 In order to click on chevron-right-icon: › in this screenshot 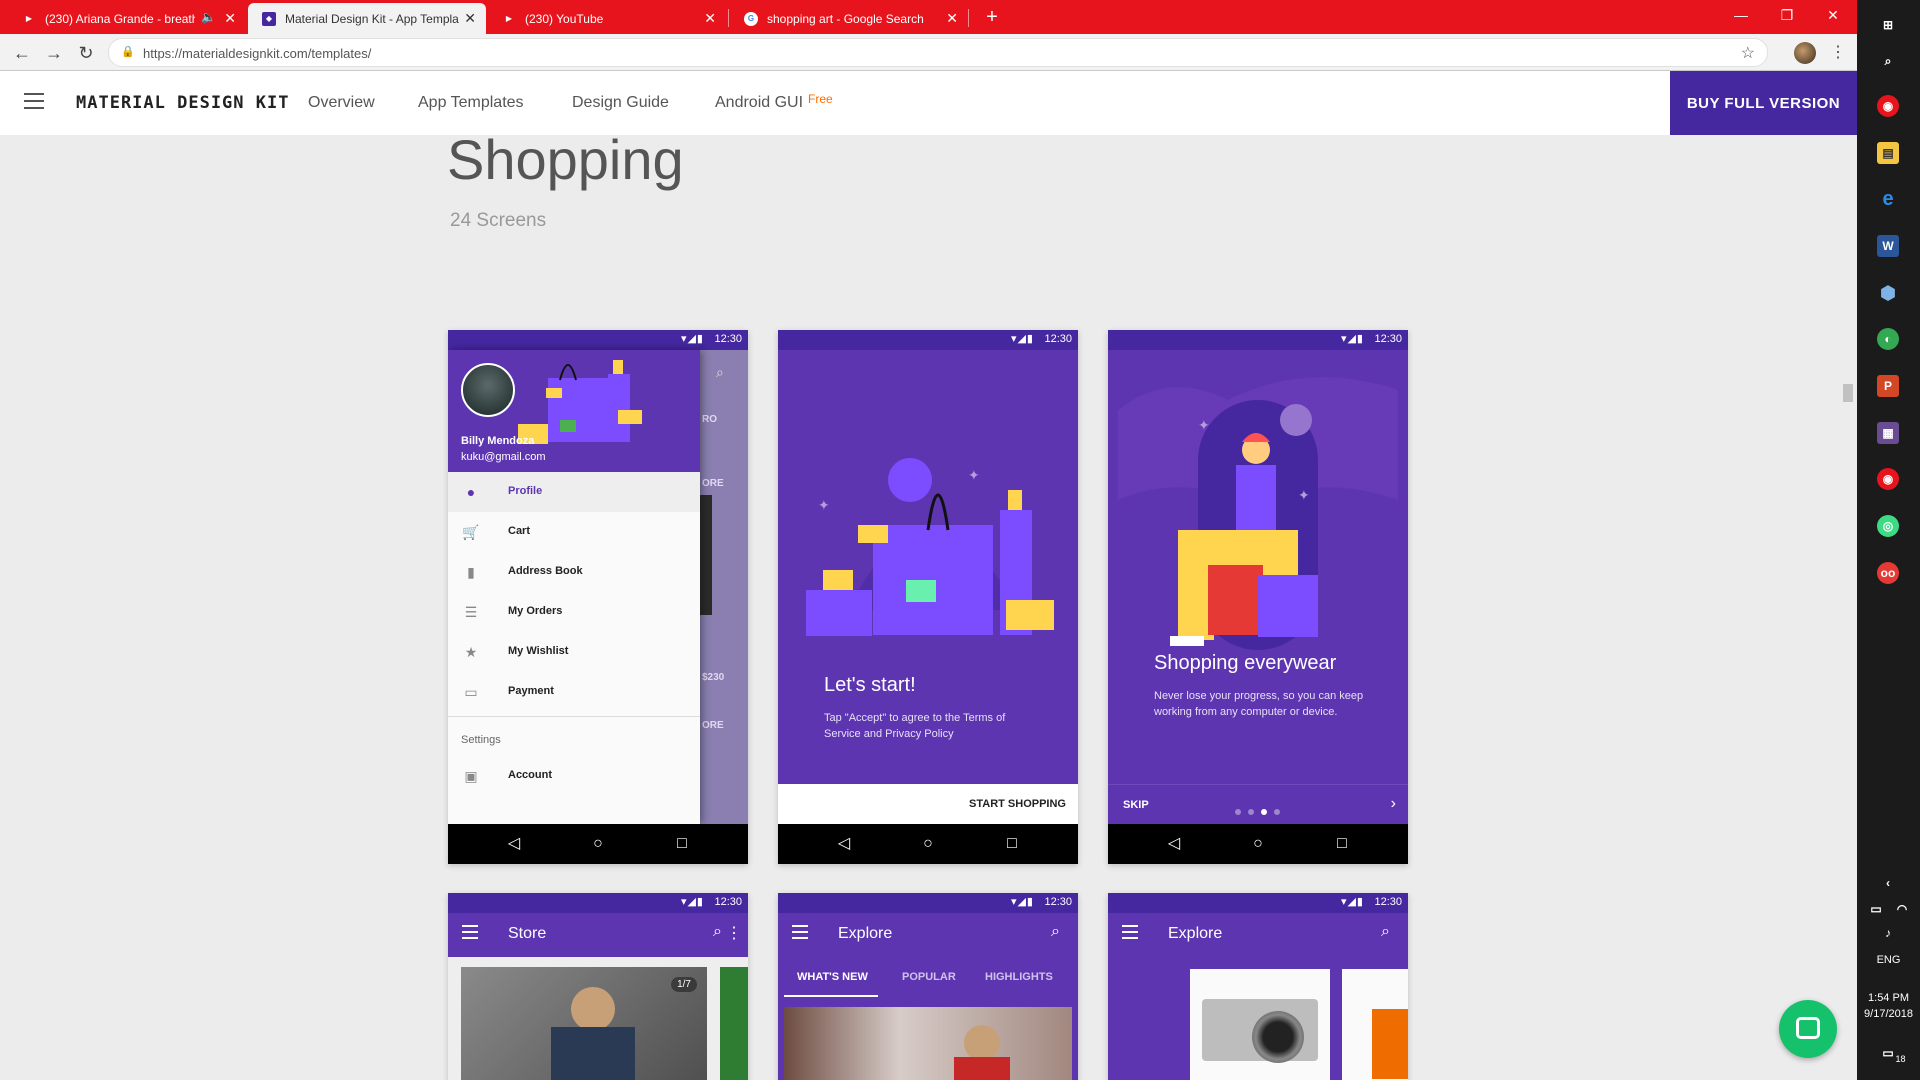, I will do `click(1393, 804)`.